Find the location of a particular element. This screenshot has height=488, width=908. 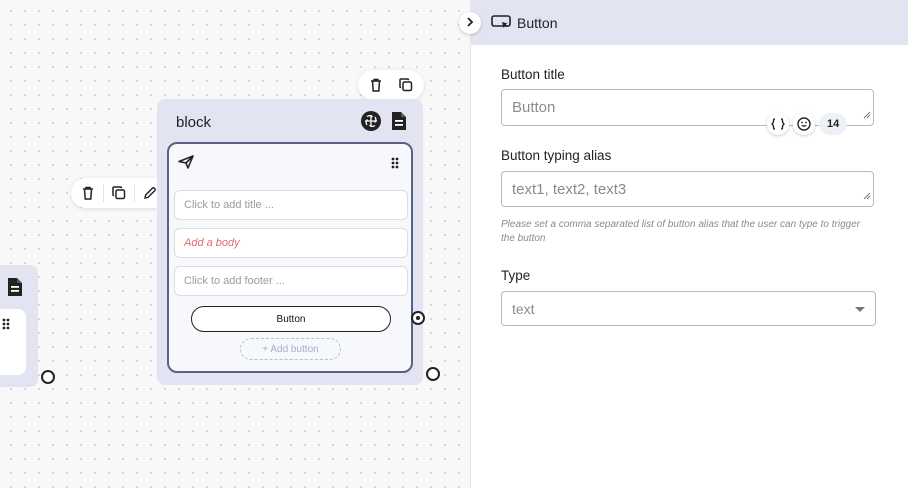

button-output-handle is located at coordinates (418, 318).